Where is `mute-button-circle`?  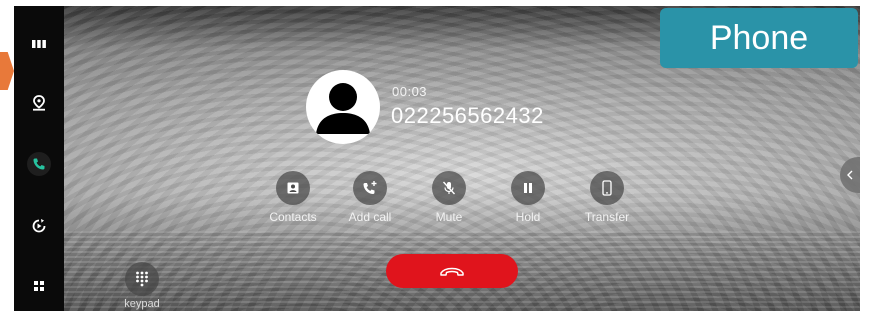
mute-button-circle is located at coordinates (449, 188).